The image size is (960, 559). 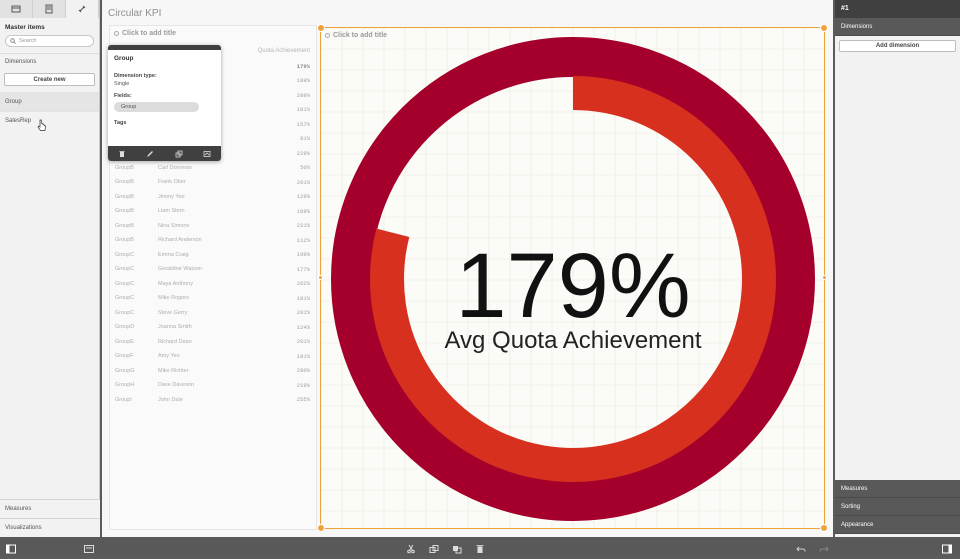 What do you see at coordinates (303, 240) in the screenshot?
I see `table-cell-value: 112%` at bounding box center [303, 240].